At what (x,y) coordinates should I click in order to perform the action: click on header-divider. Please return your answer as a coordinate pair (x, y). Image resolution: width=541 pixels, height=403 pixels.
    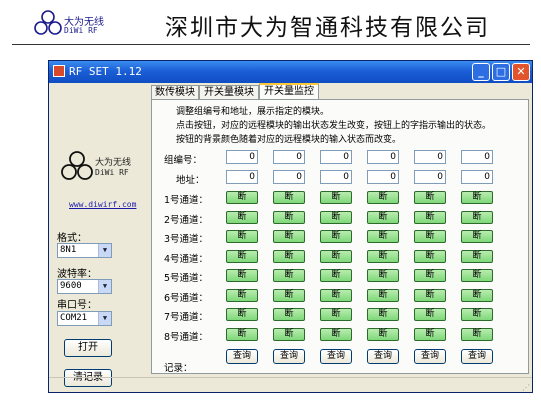
    Looking at the image, I should click on (271, 44).